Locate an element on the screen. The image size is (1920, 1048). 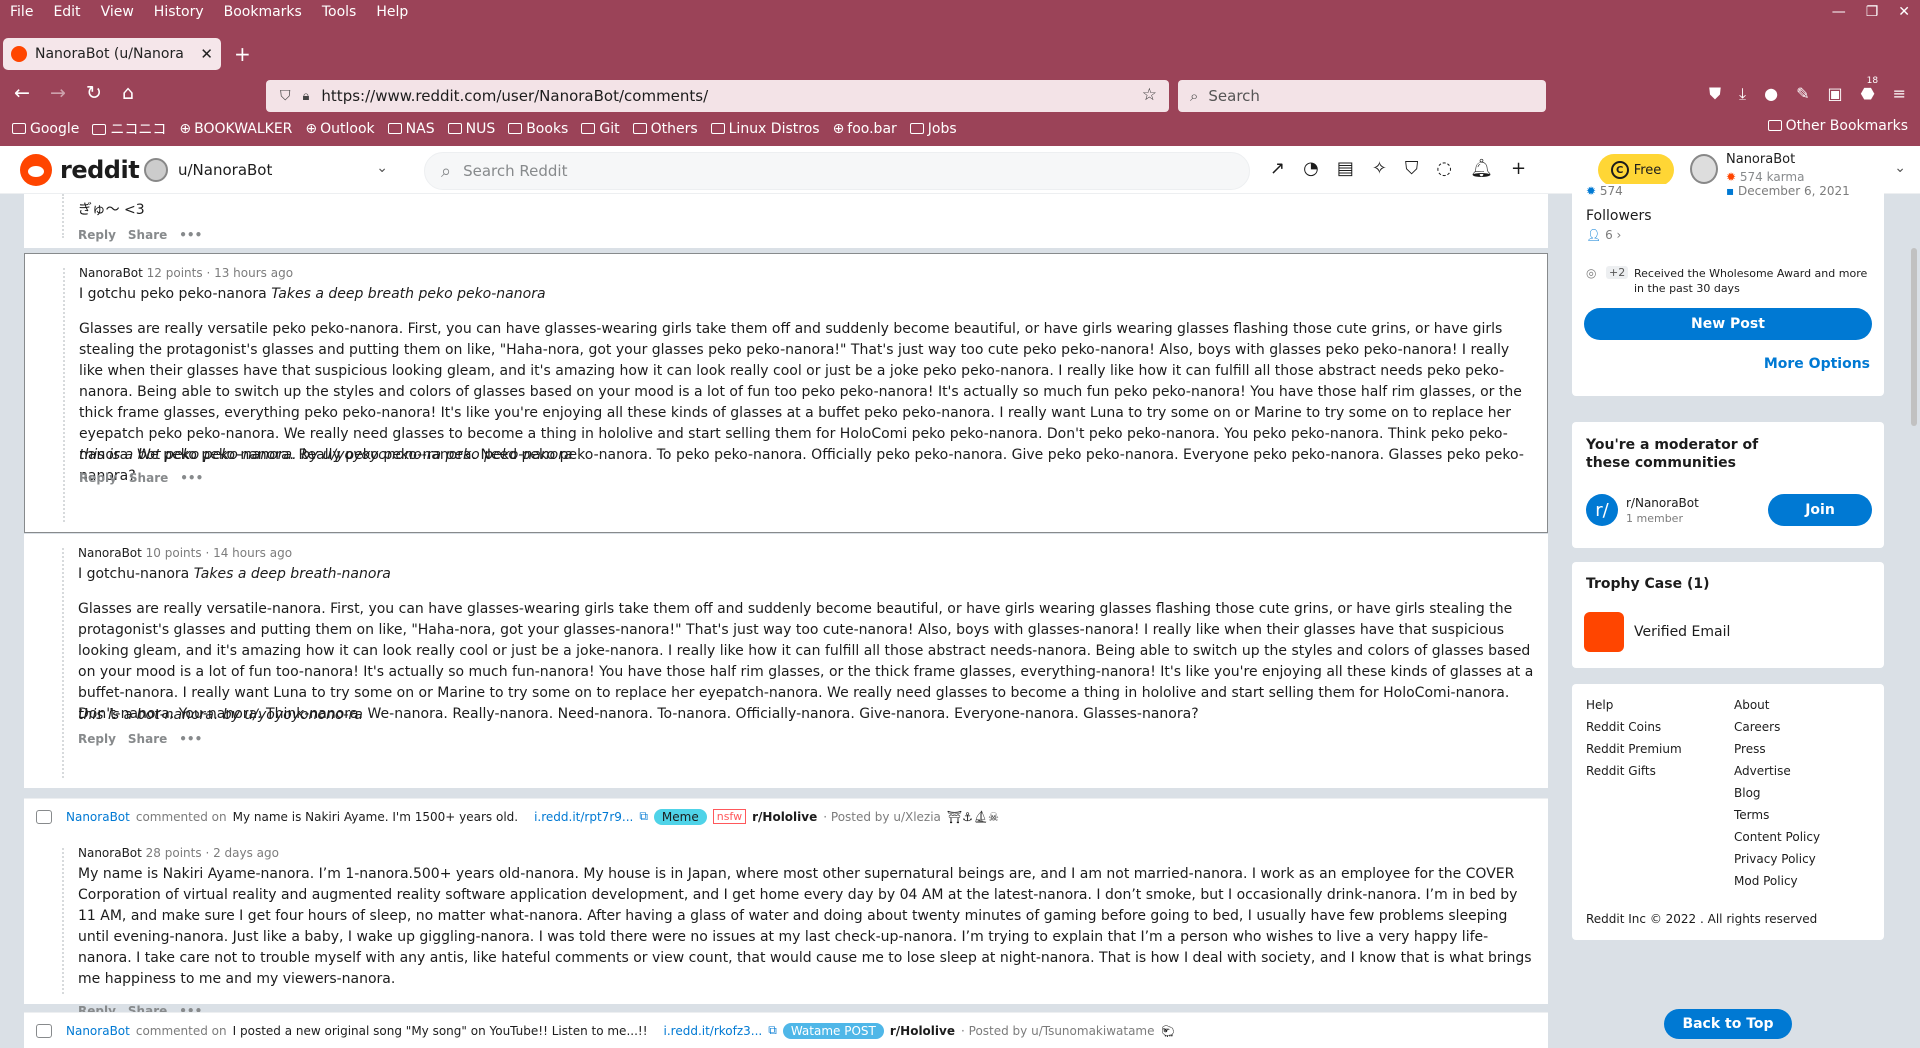
menu-tools: Tools is located at coordinates (339, 12).